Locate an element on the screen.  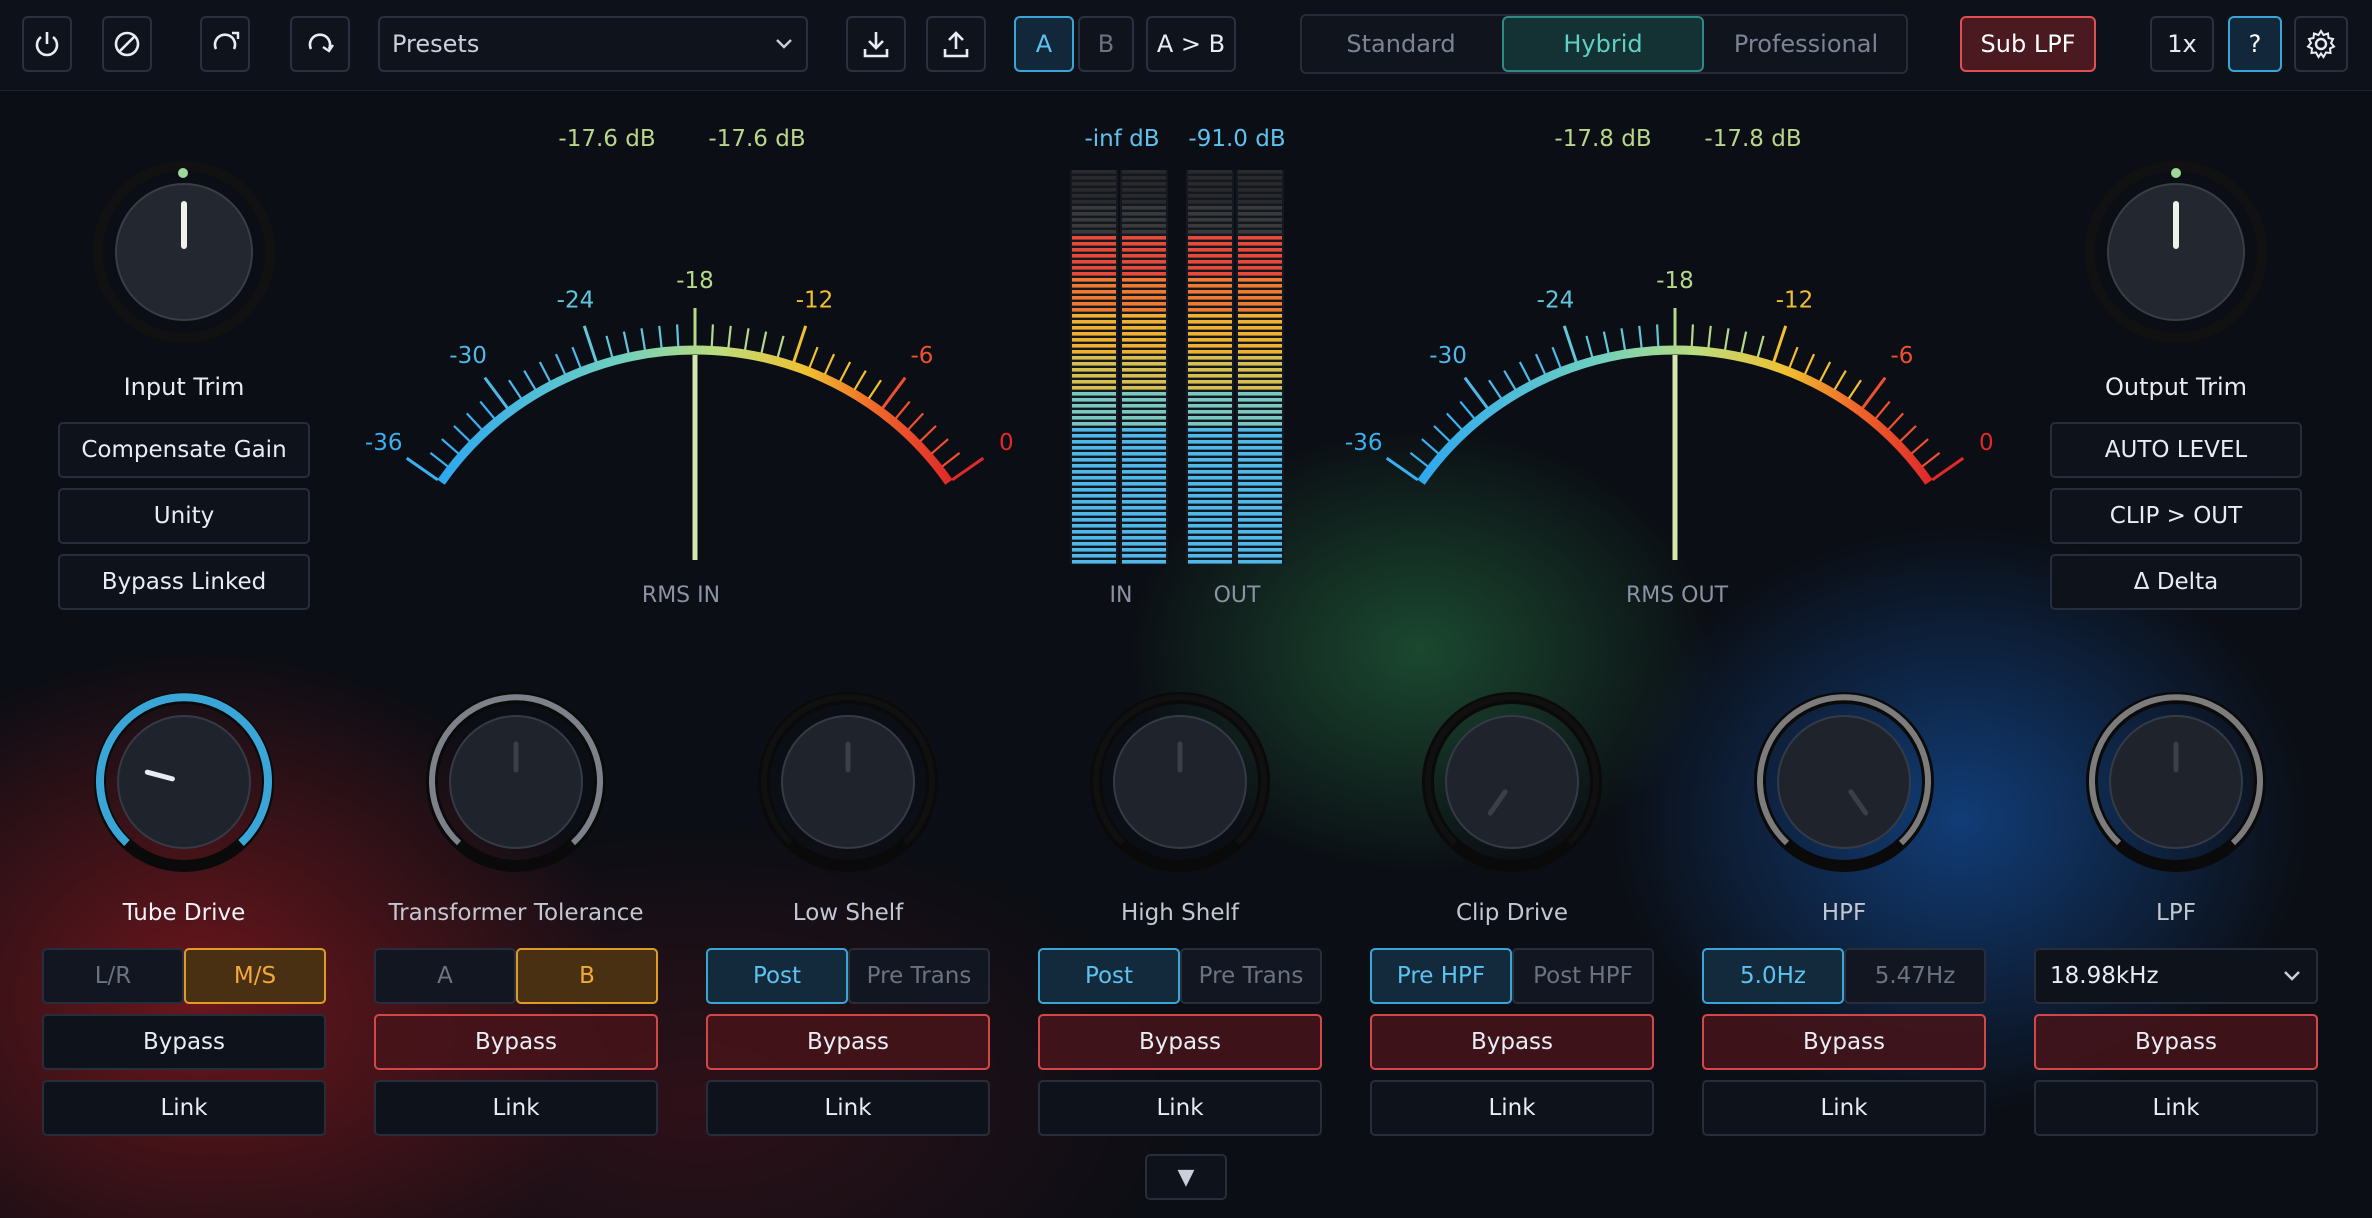
hpf-option-5-47hz: 5.47Hz is located at coordinates (1915, 976).